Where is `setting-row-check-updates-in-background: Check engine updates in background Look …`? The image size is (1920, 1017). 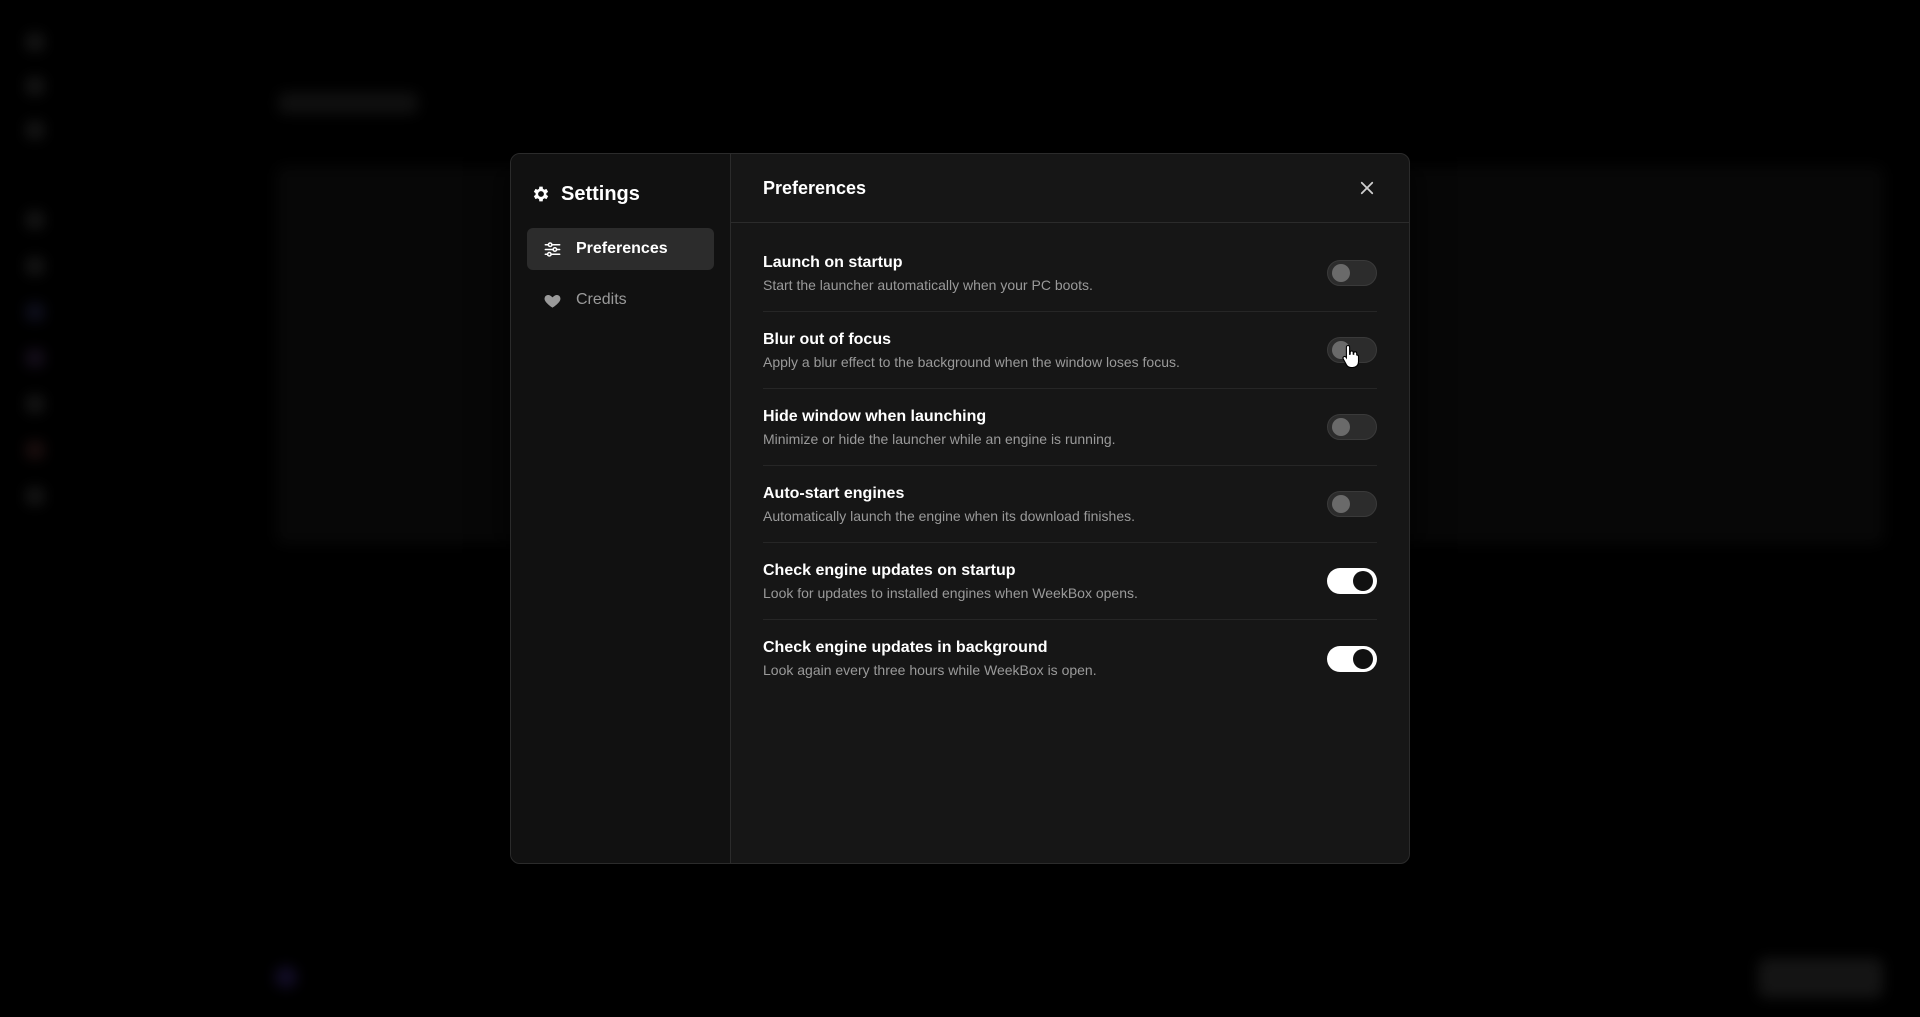
setting-row-check-updates-in-background: Check engine updates in background Look … is located at coordinates (1070, 658).